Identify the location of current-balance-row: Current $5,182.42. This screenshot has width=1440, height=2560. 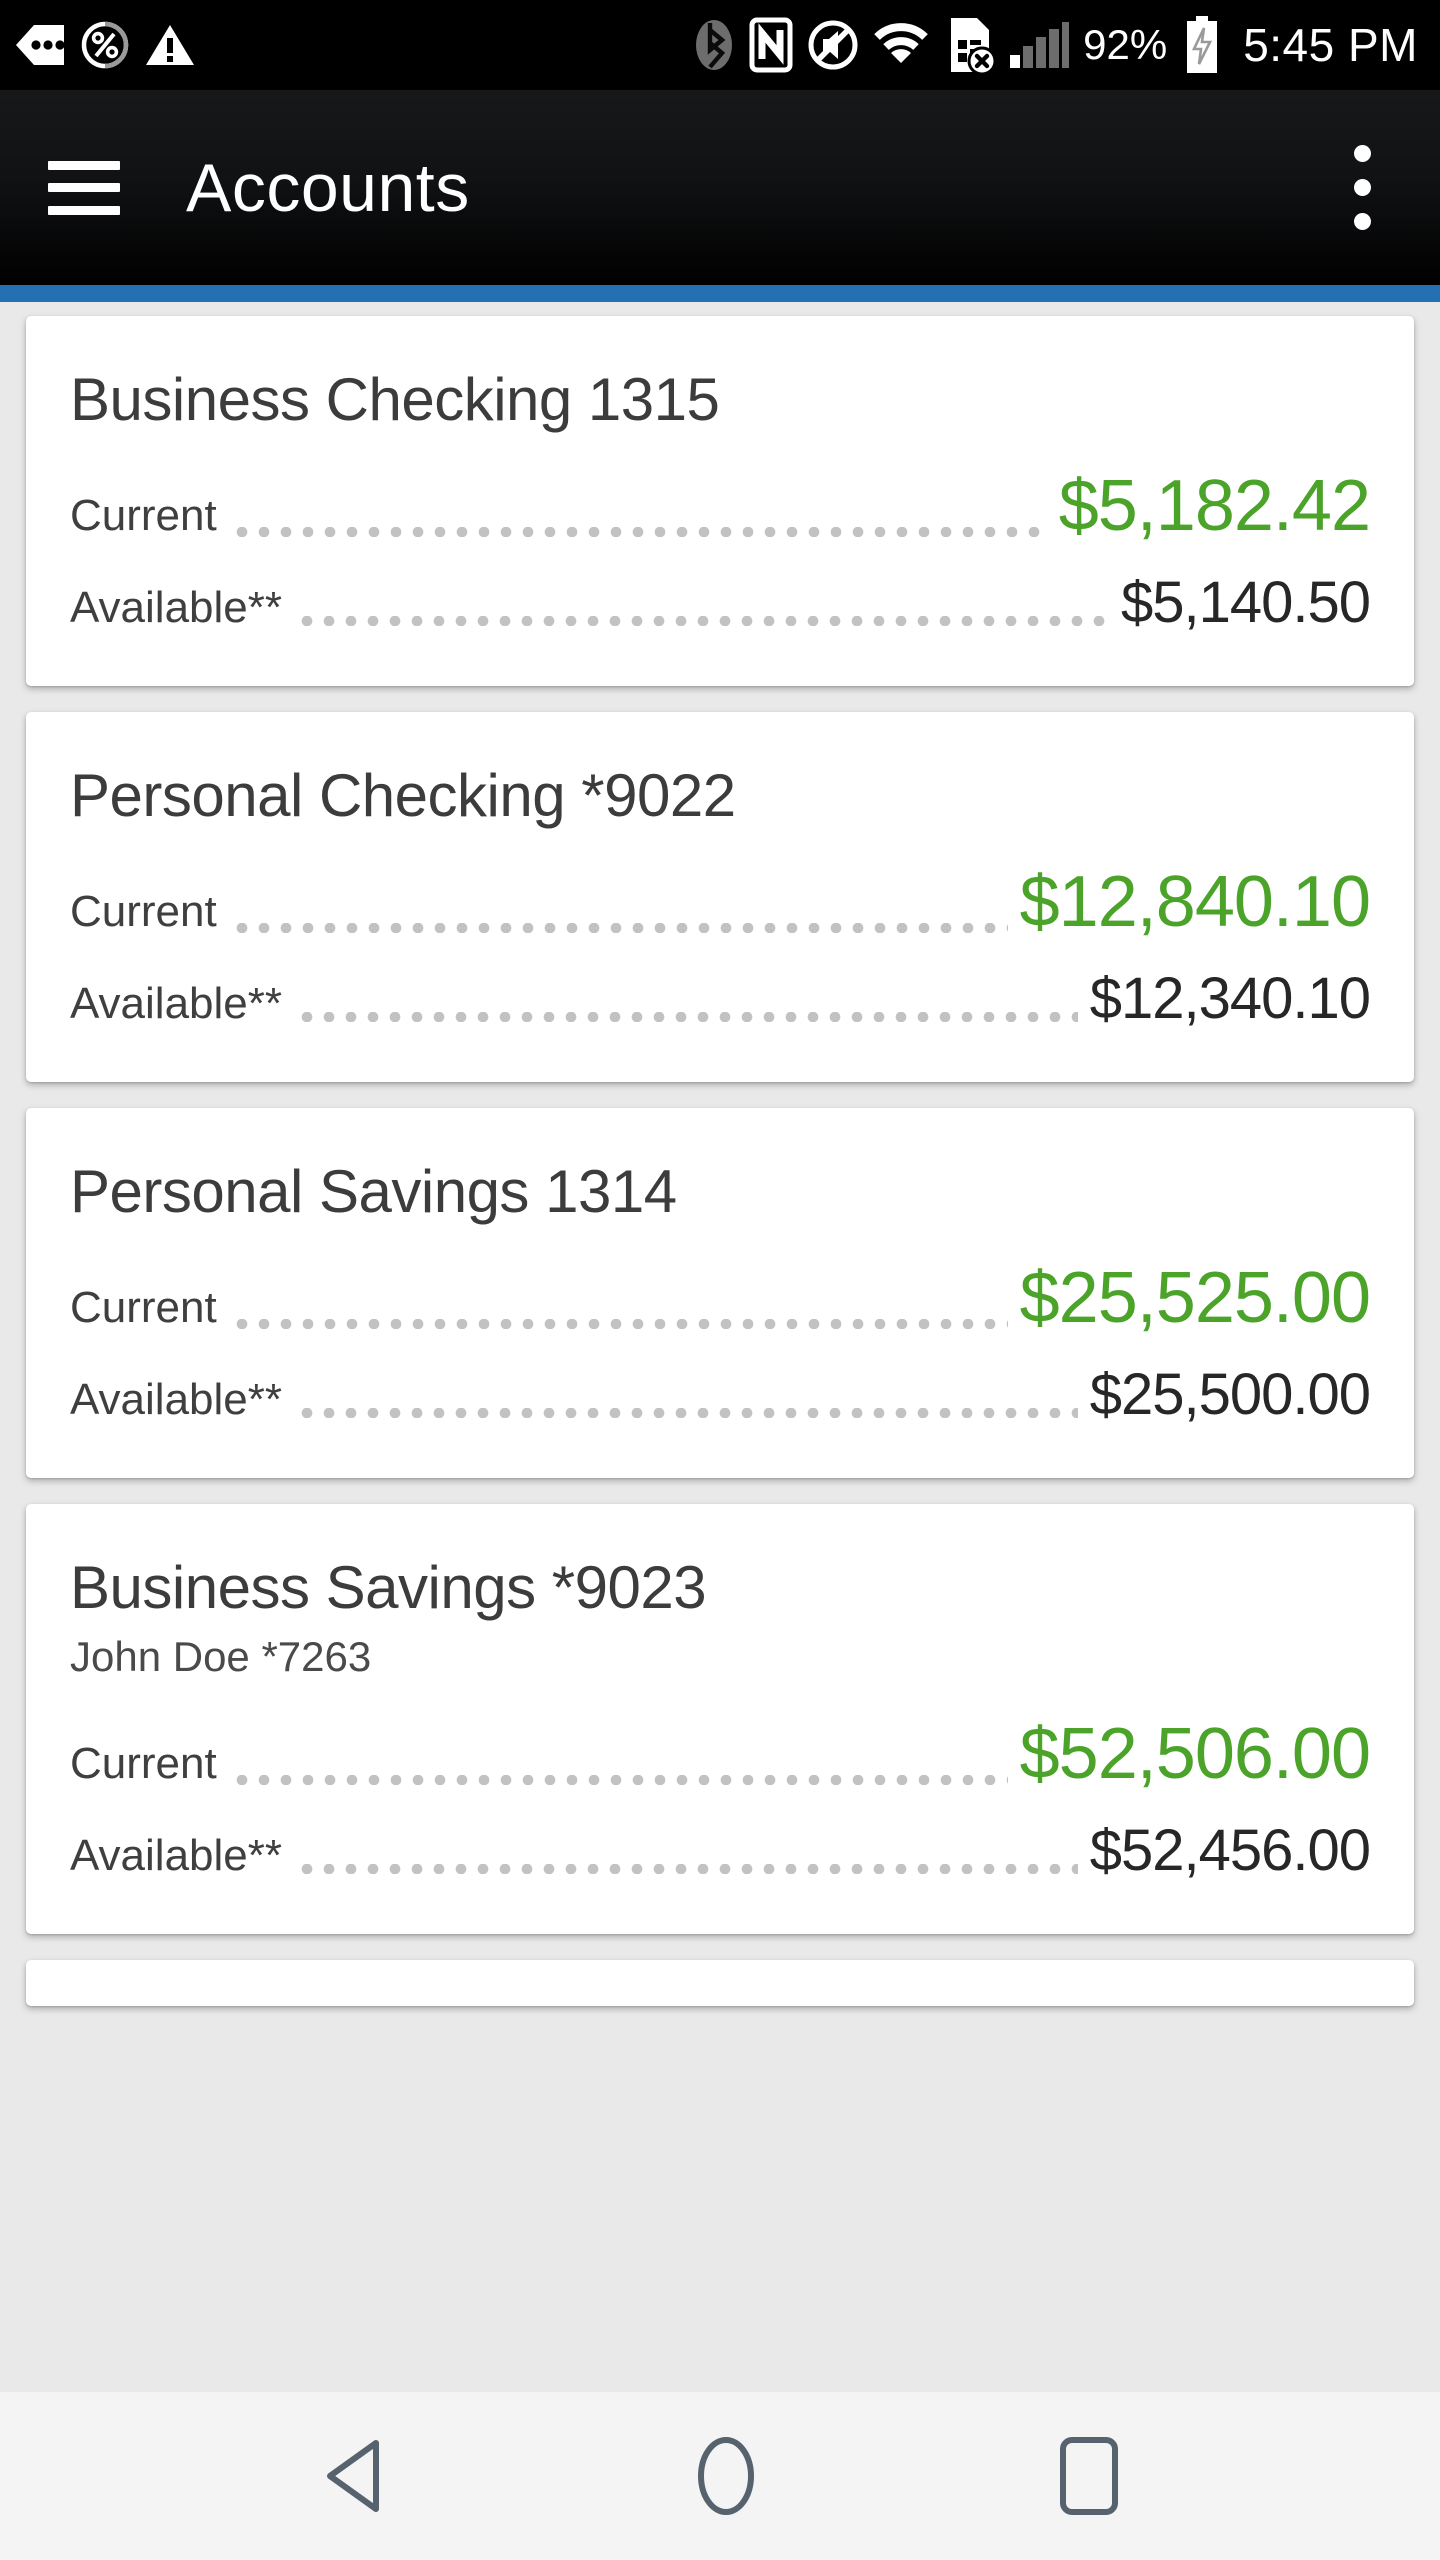
(720, 506).